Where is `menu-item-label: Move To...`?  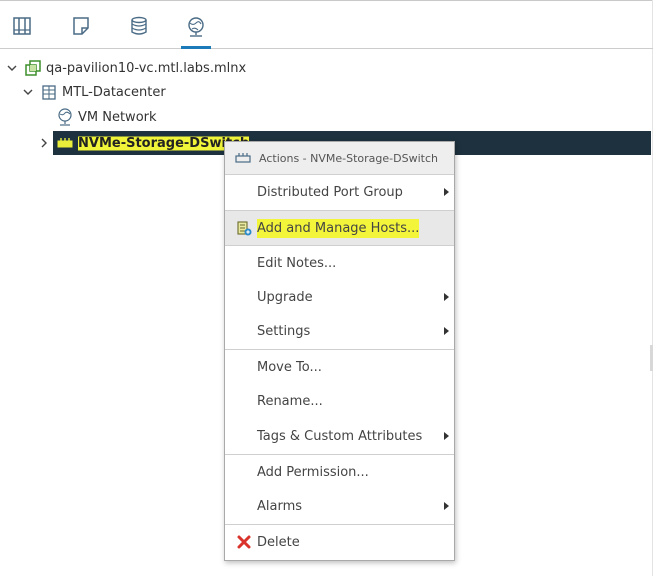 menu-item-label: Move To... is located at coordinates (289, 367).